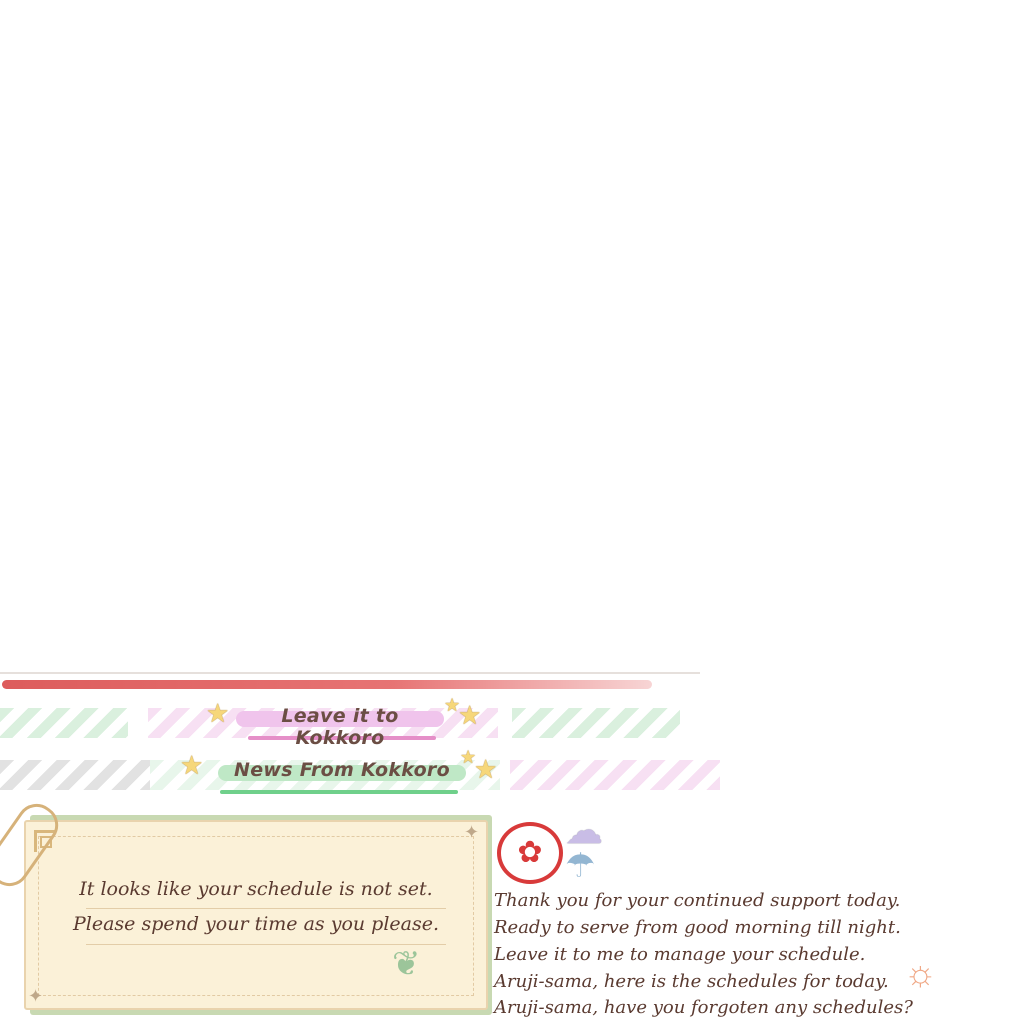 This screenshot has width=1024, height=1024. What do you see at coordinates (256, 924) in the screenshot?
I see `schedule-empty-line-2: Please spend your time as you please.` at bounding box center [256, 924].